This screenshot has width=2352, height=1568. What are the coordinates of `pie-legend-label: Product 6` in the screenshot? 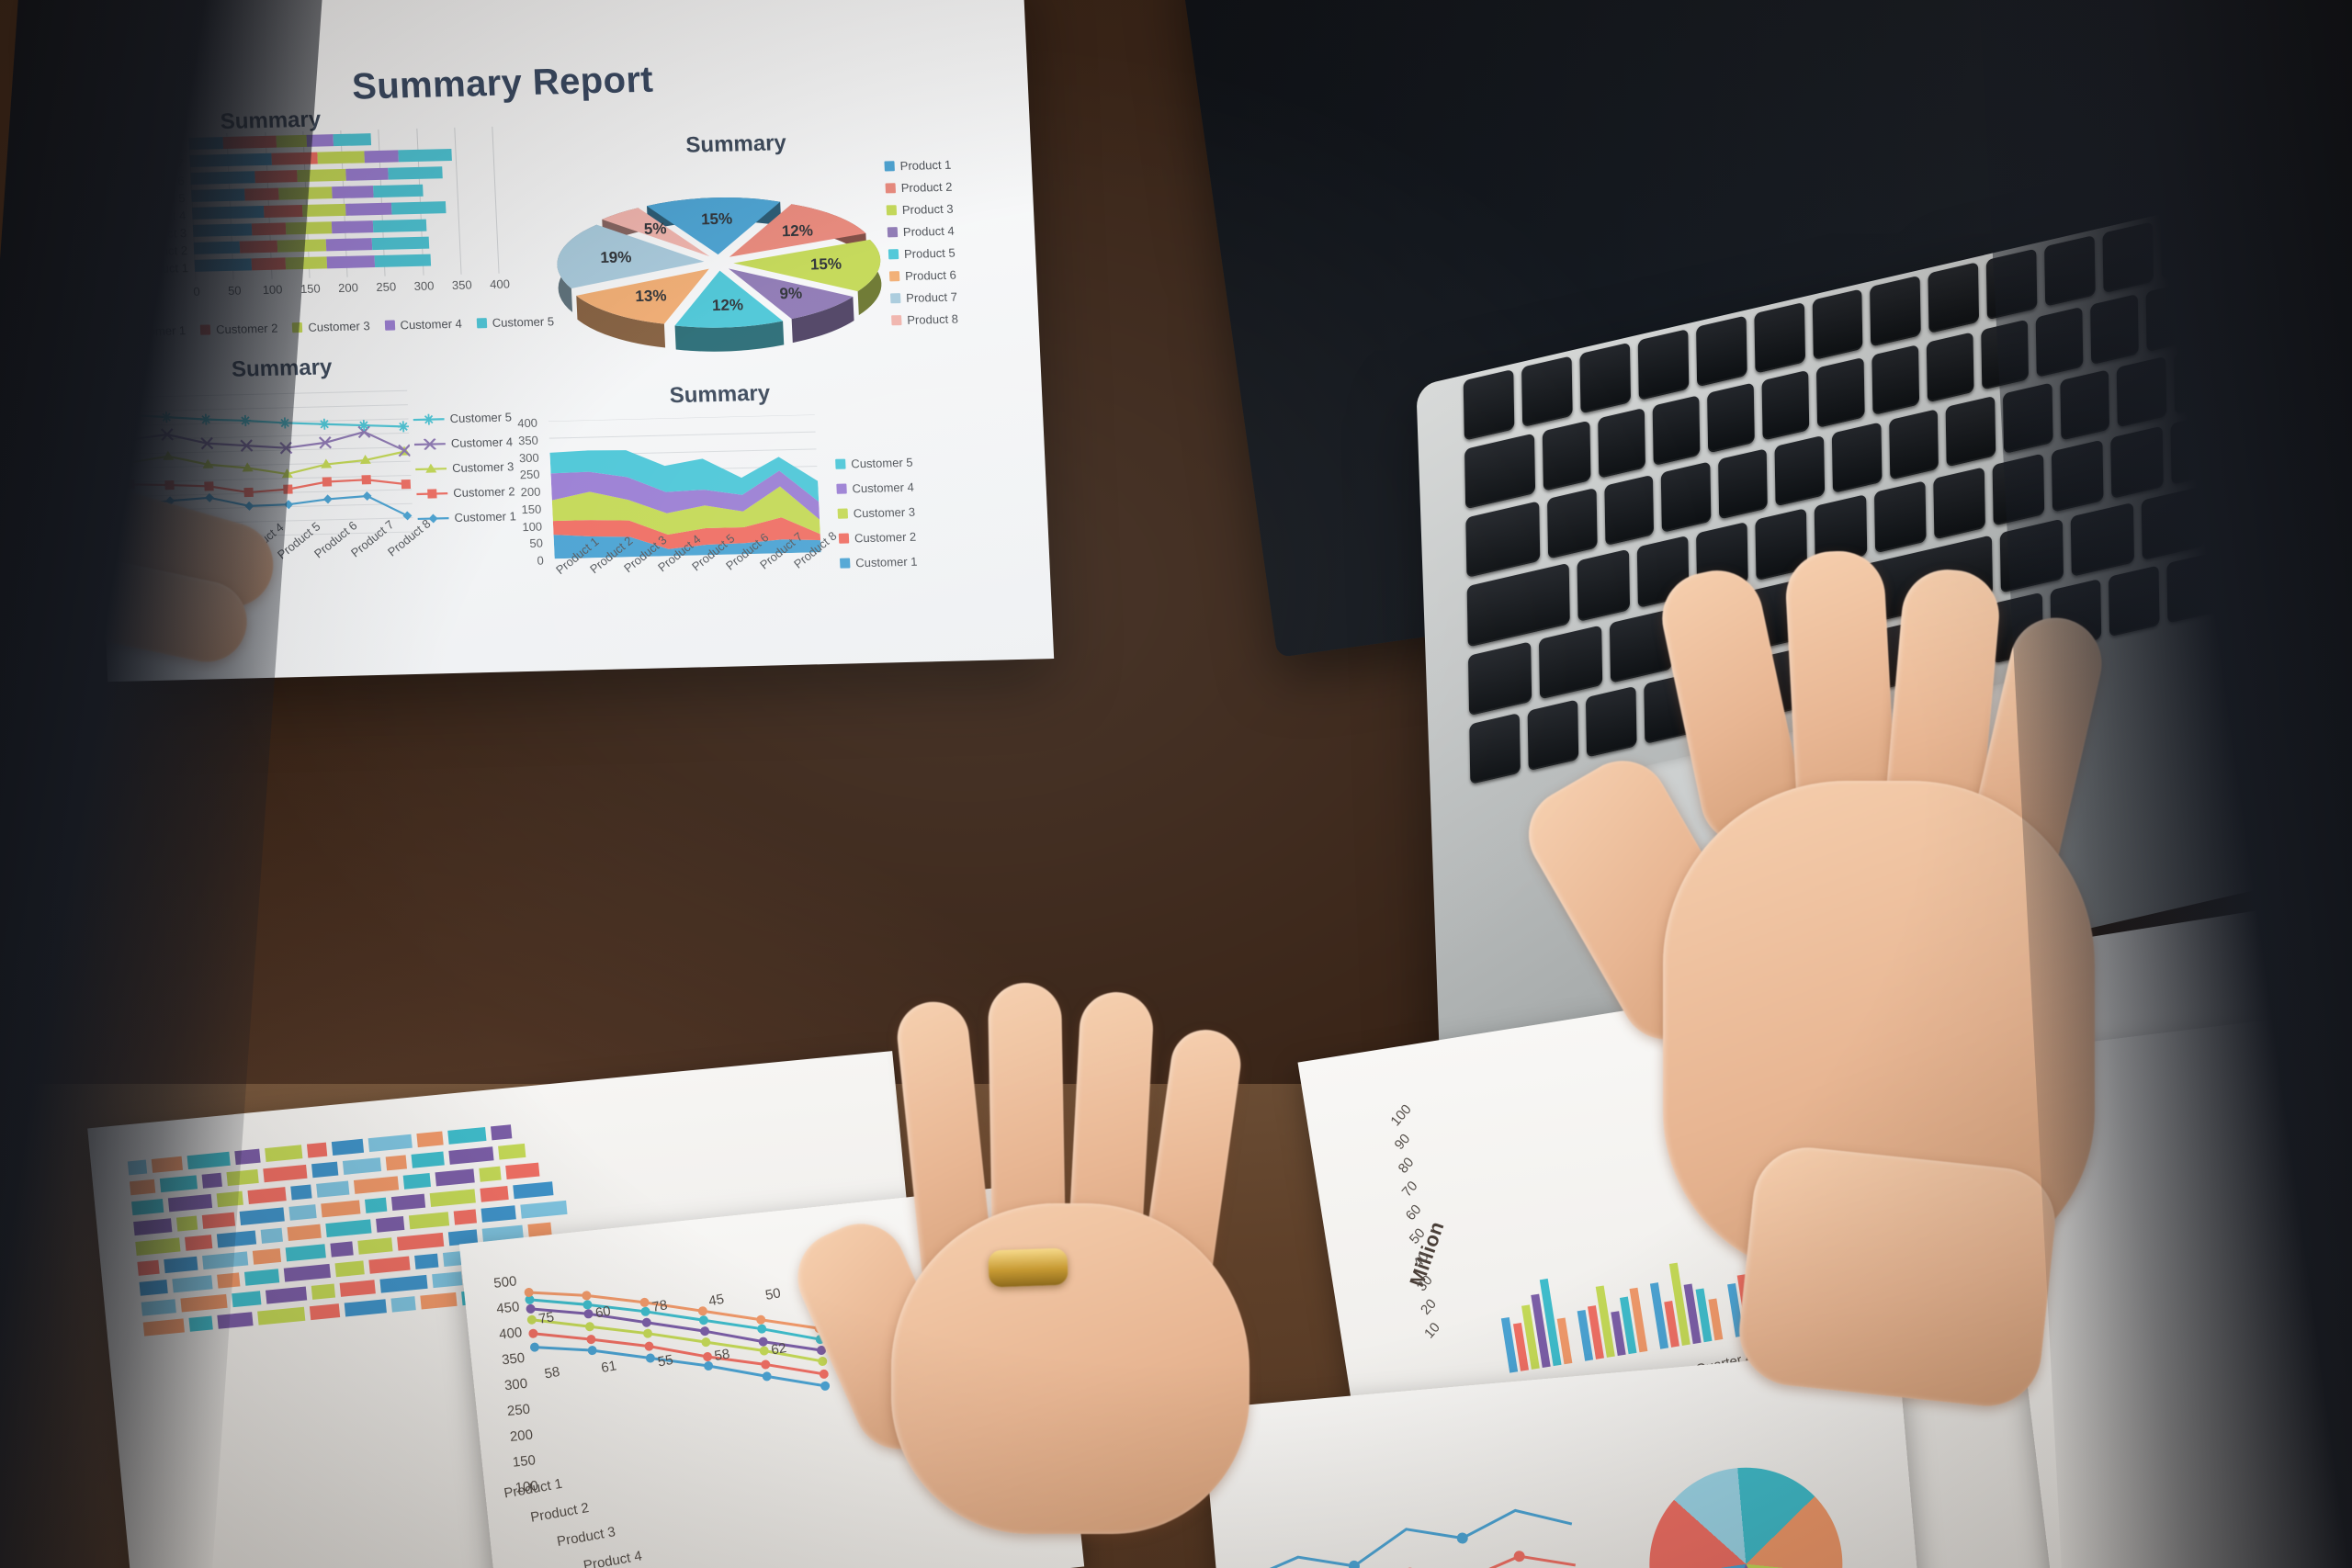 It's located at (930, 275).